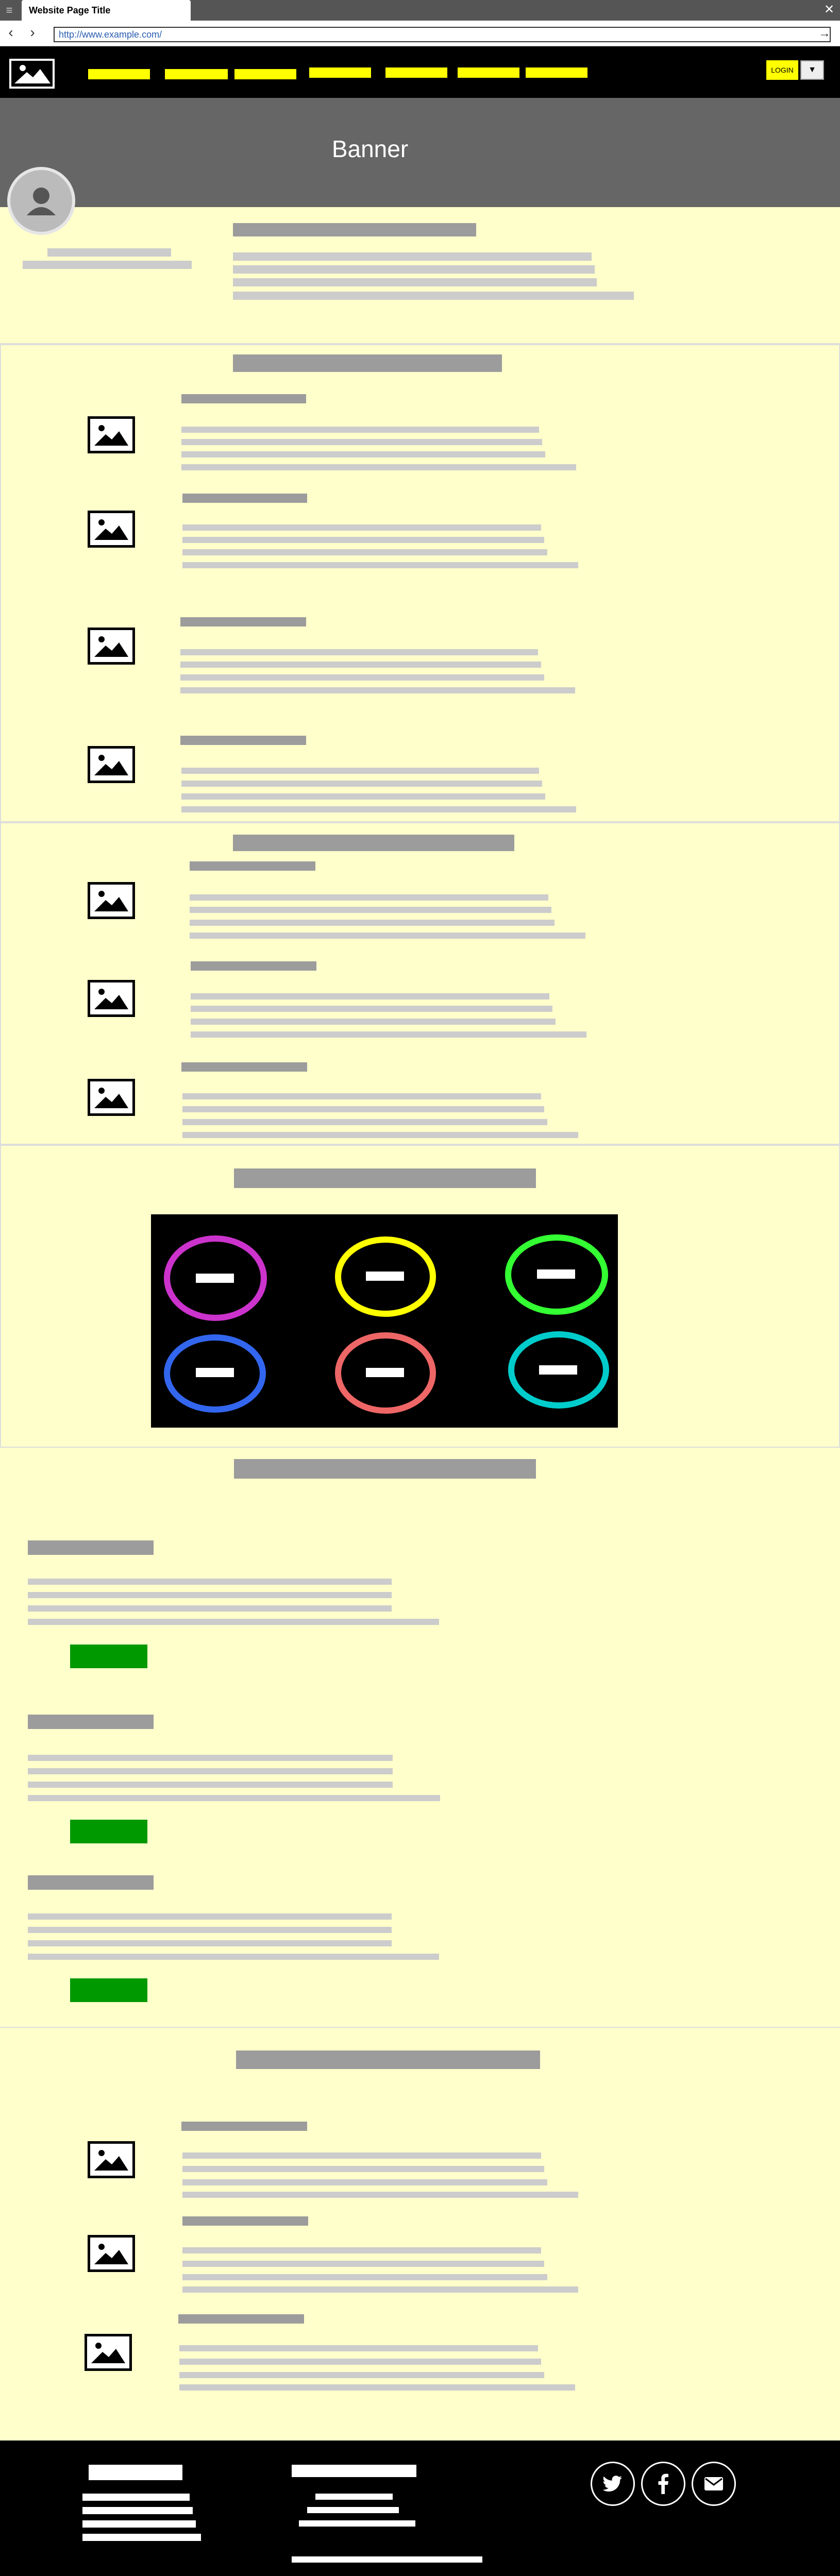 This screenshot has height=2576, width=840. What do you see at coordinates (11, 33) in the screenshot?
I see `back-arrow-icon: ‹` at bounding box center [11, 33].